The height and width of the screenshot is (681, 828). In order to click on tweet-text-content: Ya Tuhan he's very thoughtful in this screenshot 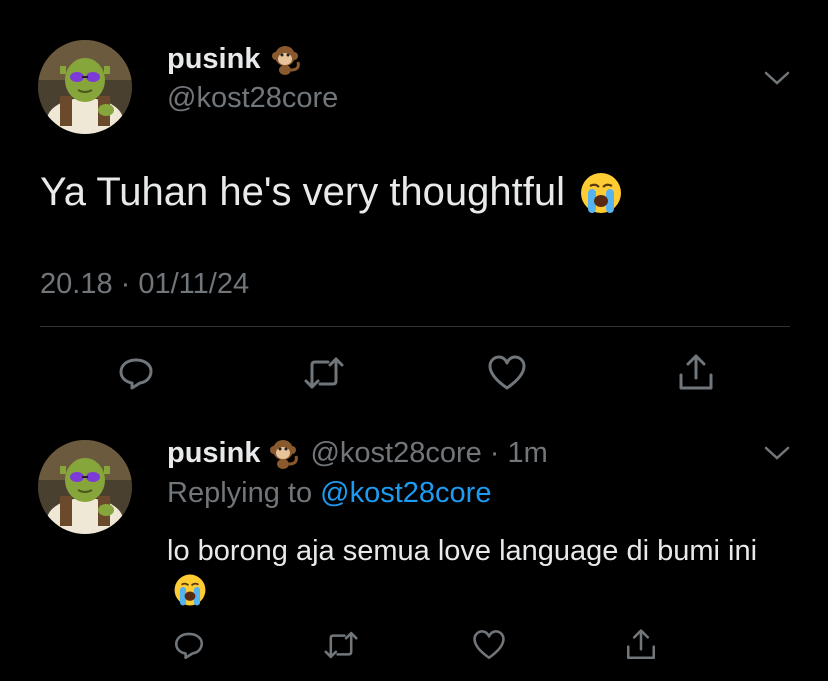, I will do `click(303, 192)`.